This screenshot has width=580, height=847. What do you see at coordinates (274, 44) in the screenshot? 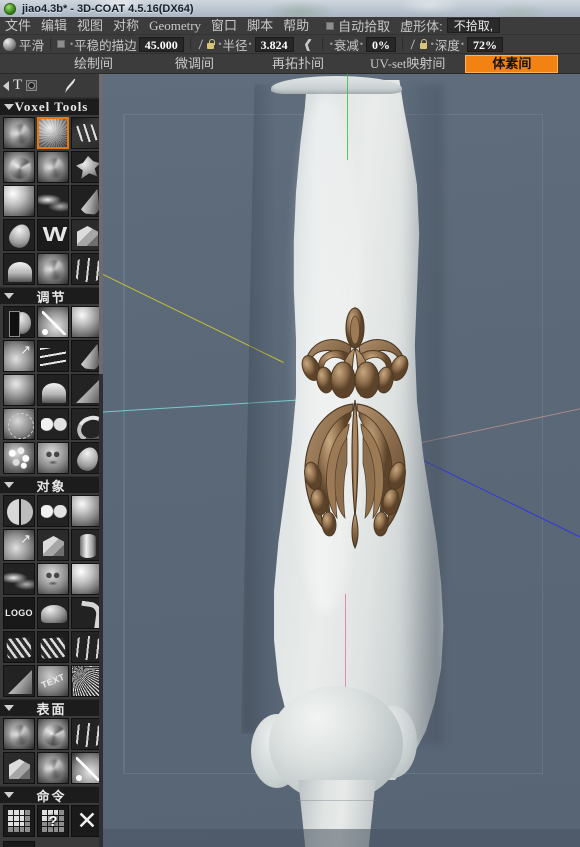
I see `radius-value: 3.824` at bounding box center [274, 44].